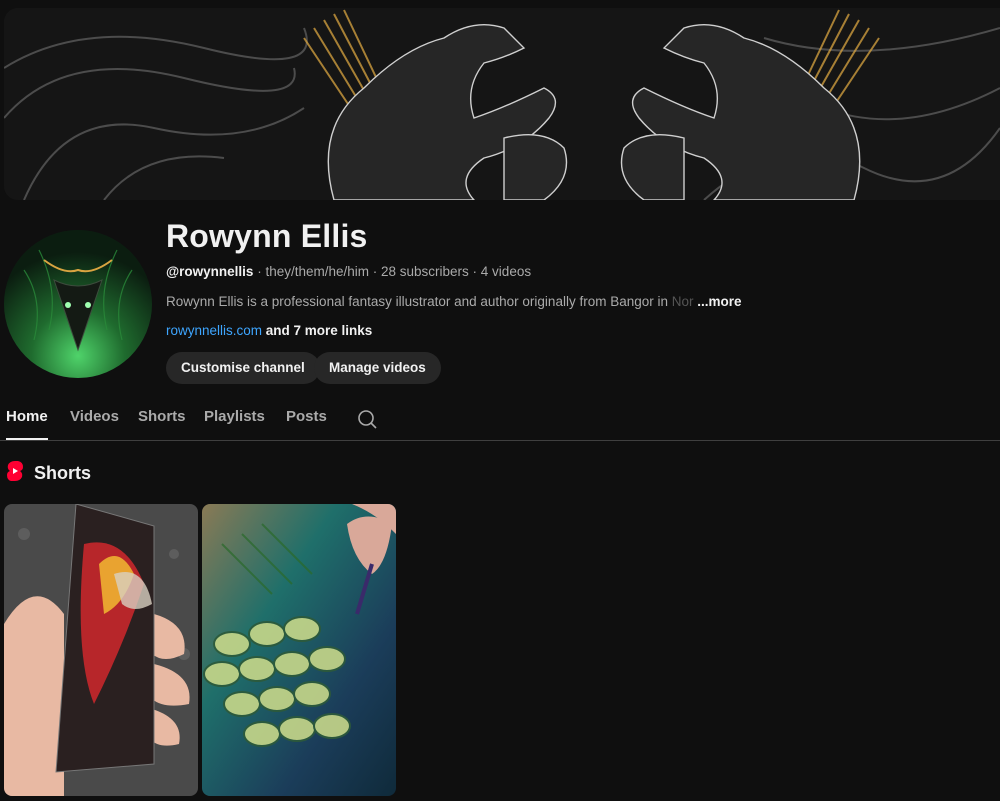 Image resolution: width=1000 pixels, height=801 pixels. I want to click on channel-links: rowynnellis.com and 7 more links, so click(269, 330).